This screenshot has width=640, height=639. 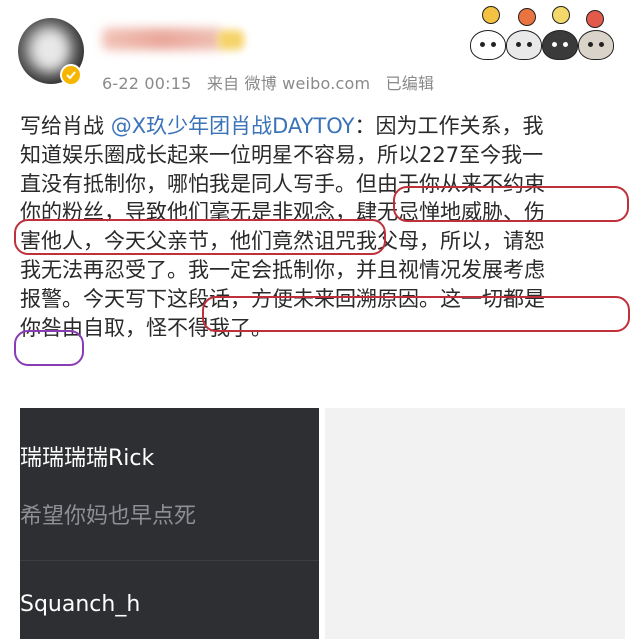 What do you see at coordinates (147, 83) in the screenshot?
I see `post-date: 6-22 00:15` at bounding box center [147, 83].